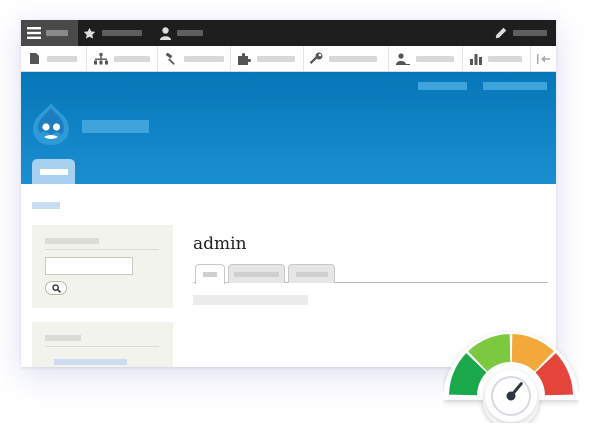 This screenshot has width=600, height=440. I want to click on pencil-icon, so click(501, 33).